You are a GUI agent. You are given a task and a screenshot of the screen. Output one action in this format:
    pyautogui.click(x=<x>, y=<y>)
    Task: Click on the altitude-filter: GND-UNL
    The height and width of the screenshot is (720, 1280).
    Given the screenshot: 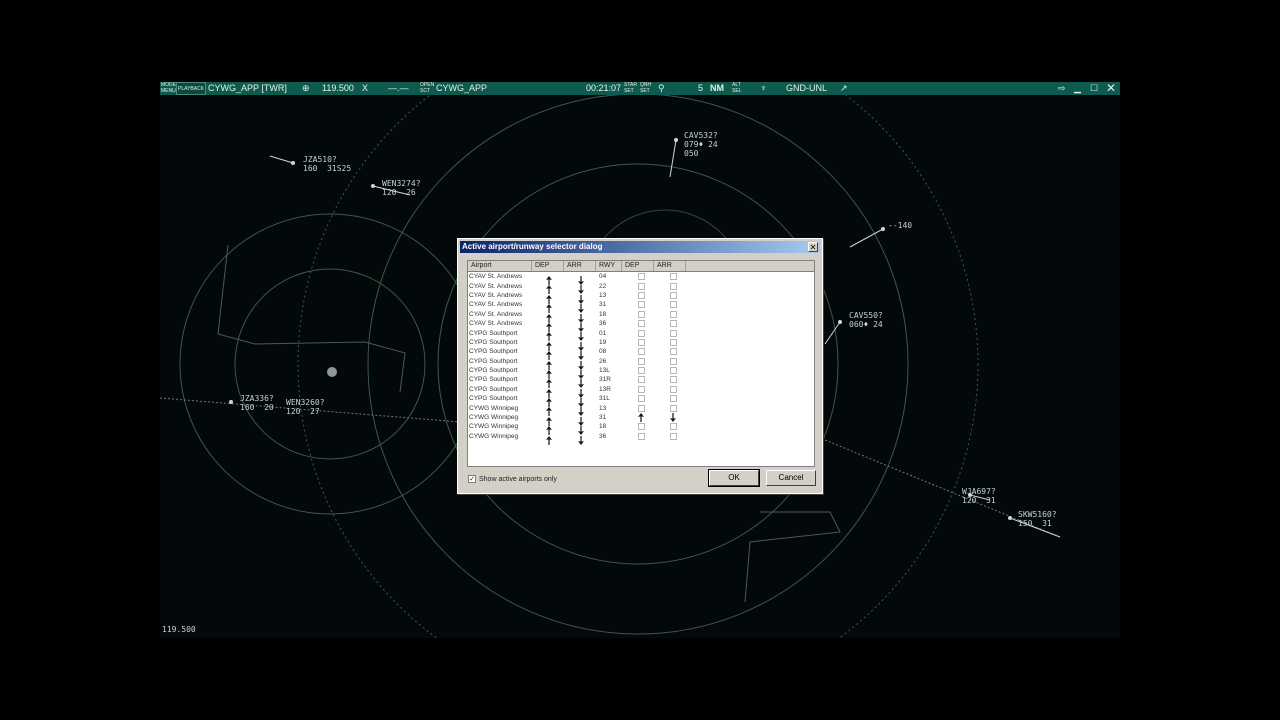 What is the action you would take?
    pyautogui.click(x=806, y=88)
    